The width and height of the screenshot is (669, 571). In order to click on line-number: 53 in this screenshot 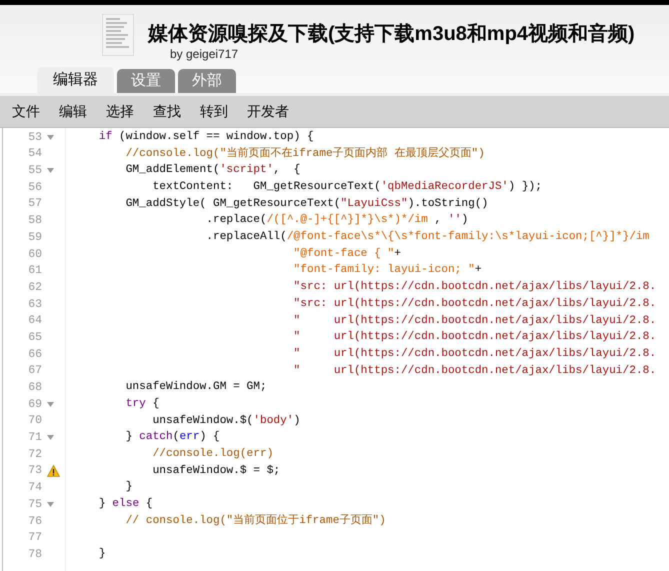, I will do `click(35, 138)`.